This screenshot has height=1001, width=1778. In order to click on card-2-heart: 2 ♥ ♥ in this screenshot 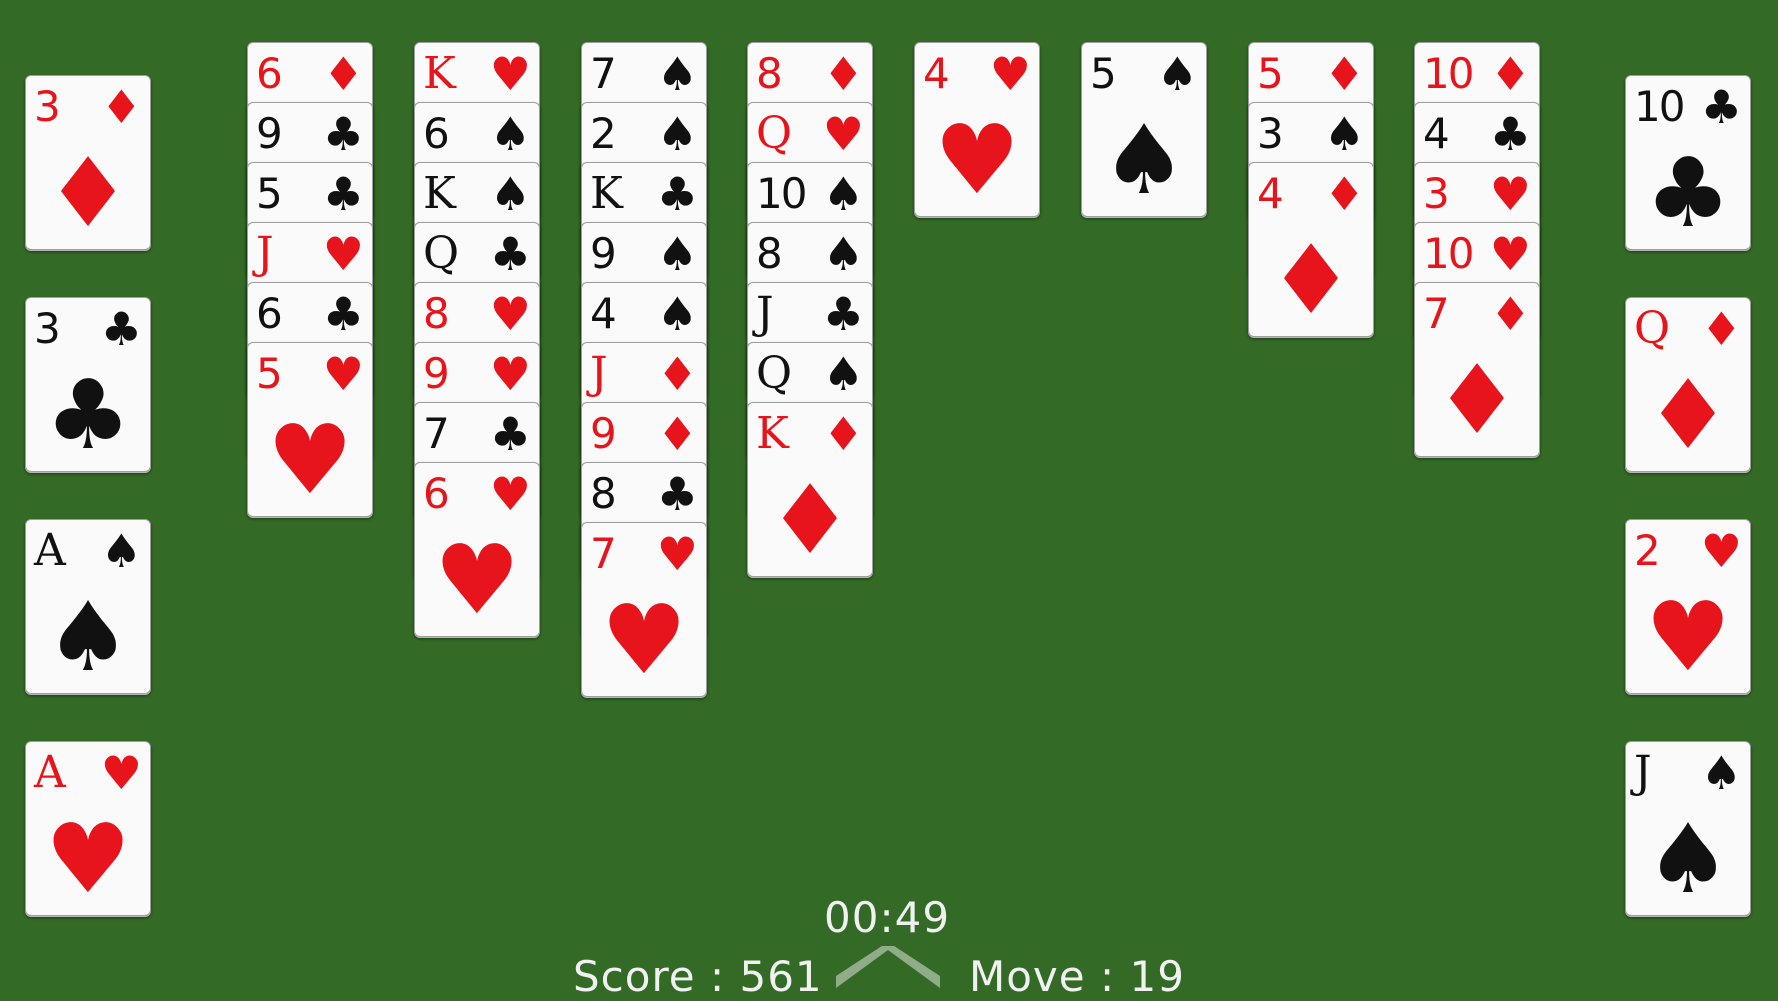, I will do `click(1688, 606)`.